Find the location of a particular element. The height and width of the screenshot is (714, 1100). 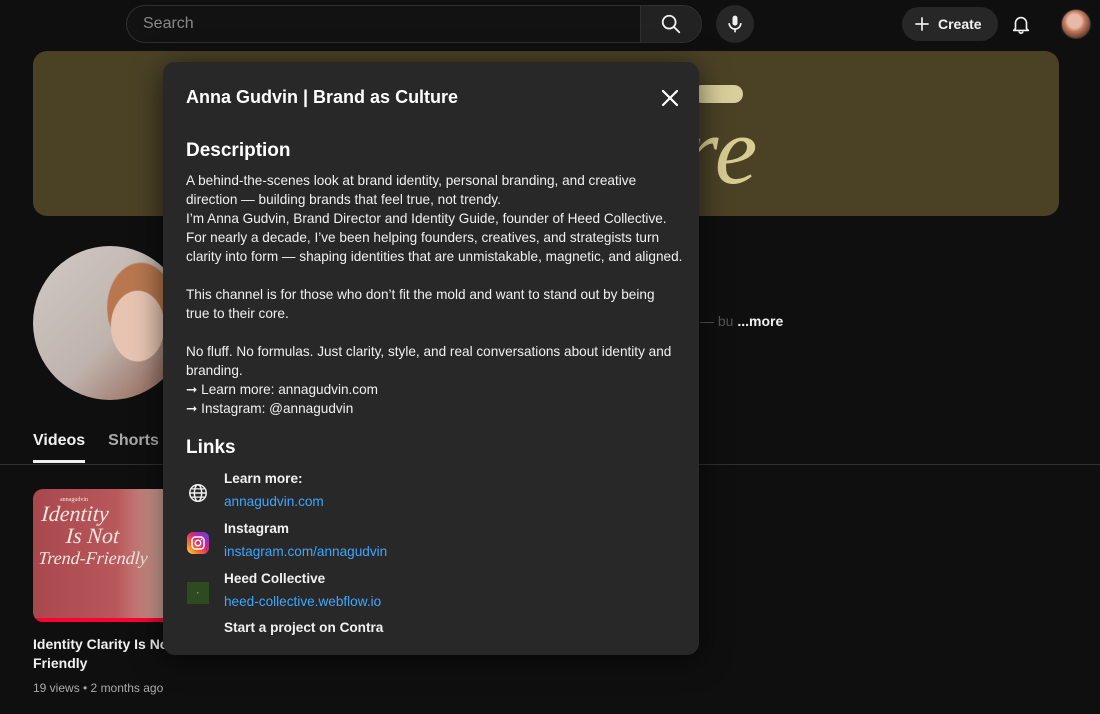

thumbnail-text: Identity Is Not Trend-Friendly is located at coordinates (94, 535).